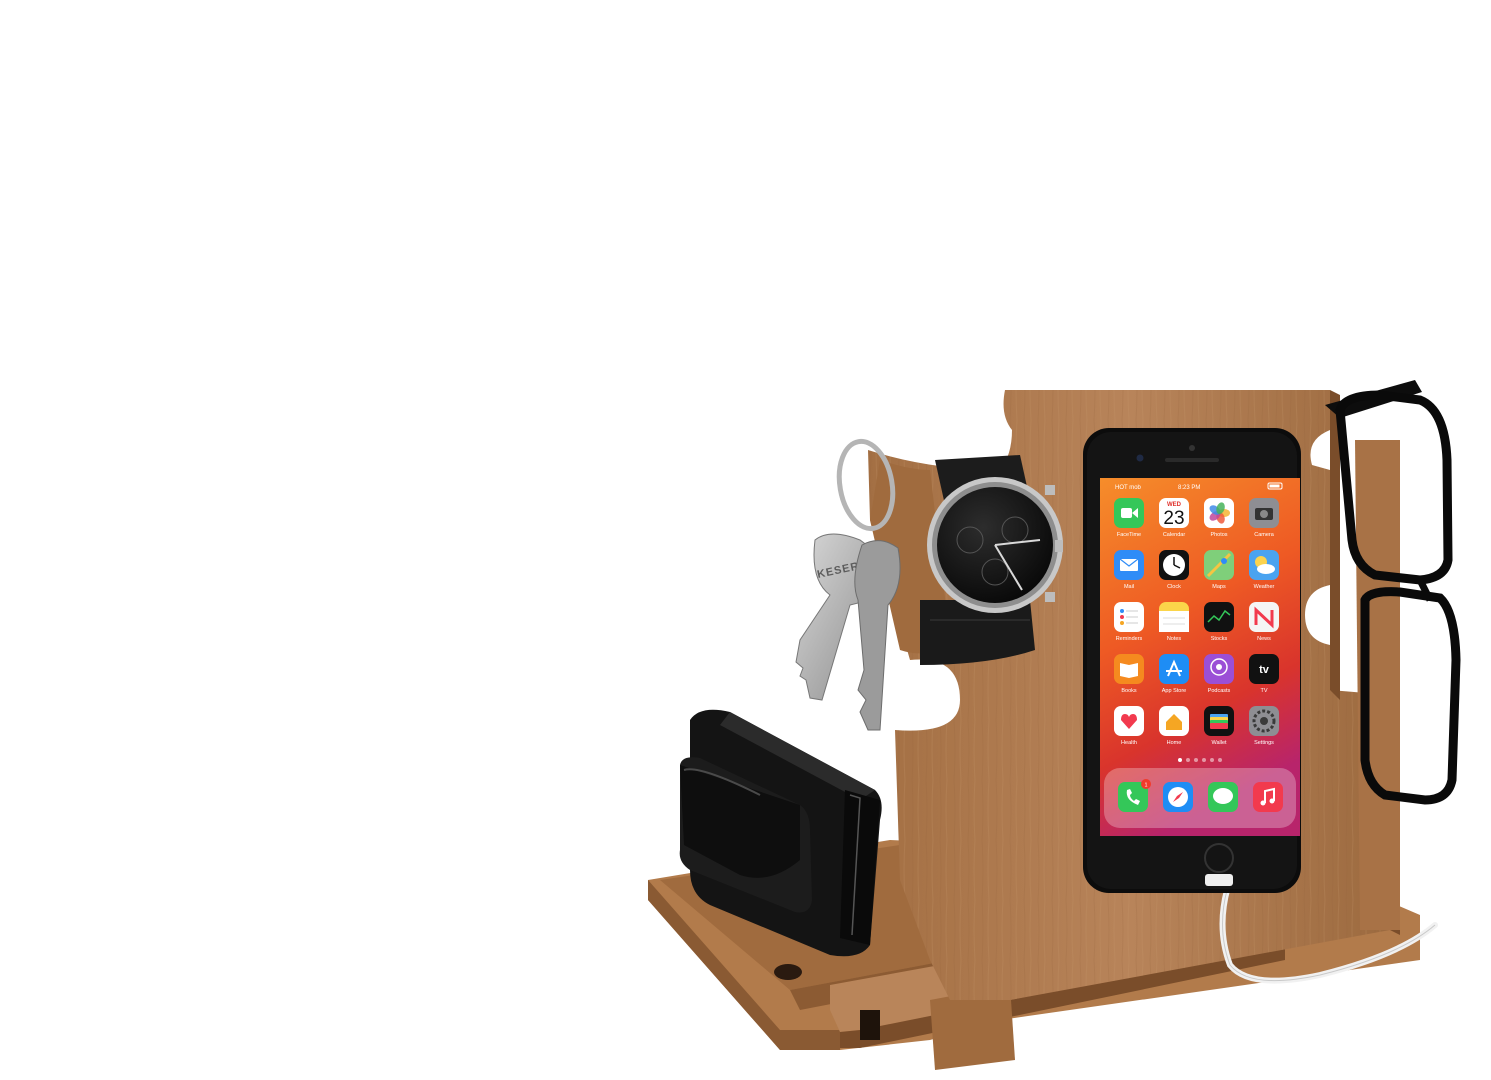 The height and width of the screenshot is (1080, 1491). I want to click on app-label: Books, so click(1129, 691).